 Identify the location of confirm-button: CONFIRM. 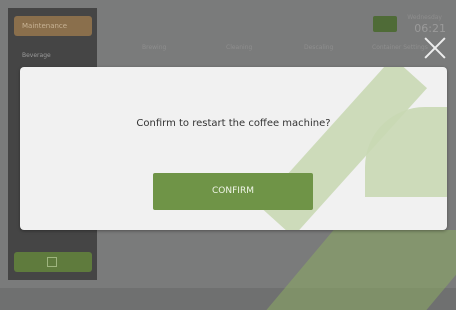
(233, 191).